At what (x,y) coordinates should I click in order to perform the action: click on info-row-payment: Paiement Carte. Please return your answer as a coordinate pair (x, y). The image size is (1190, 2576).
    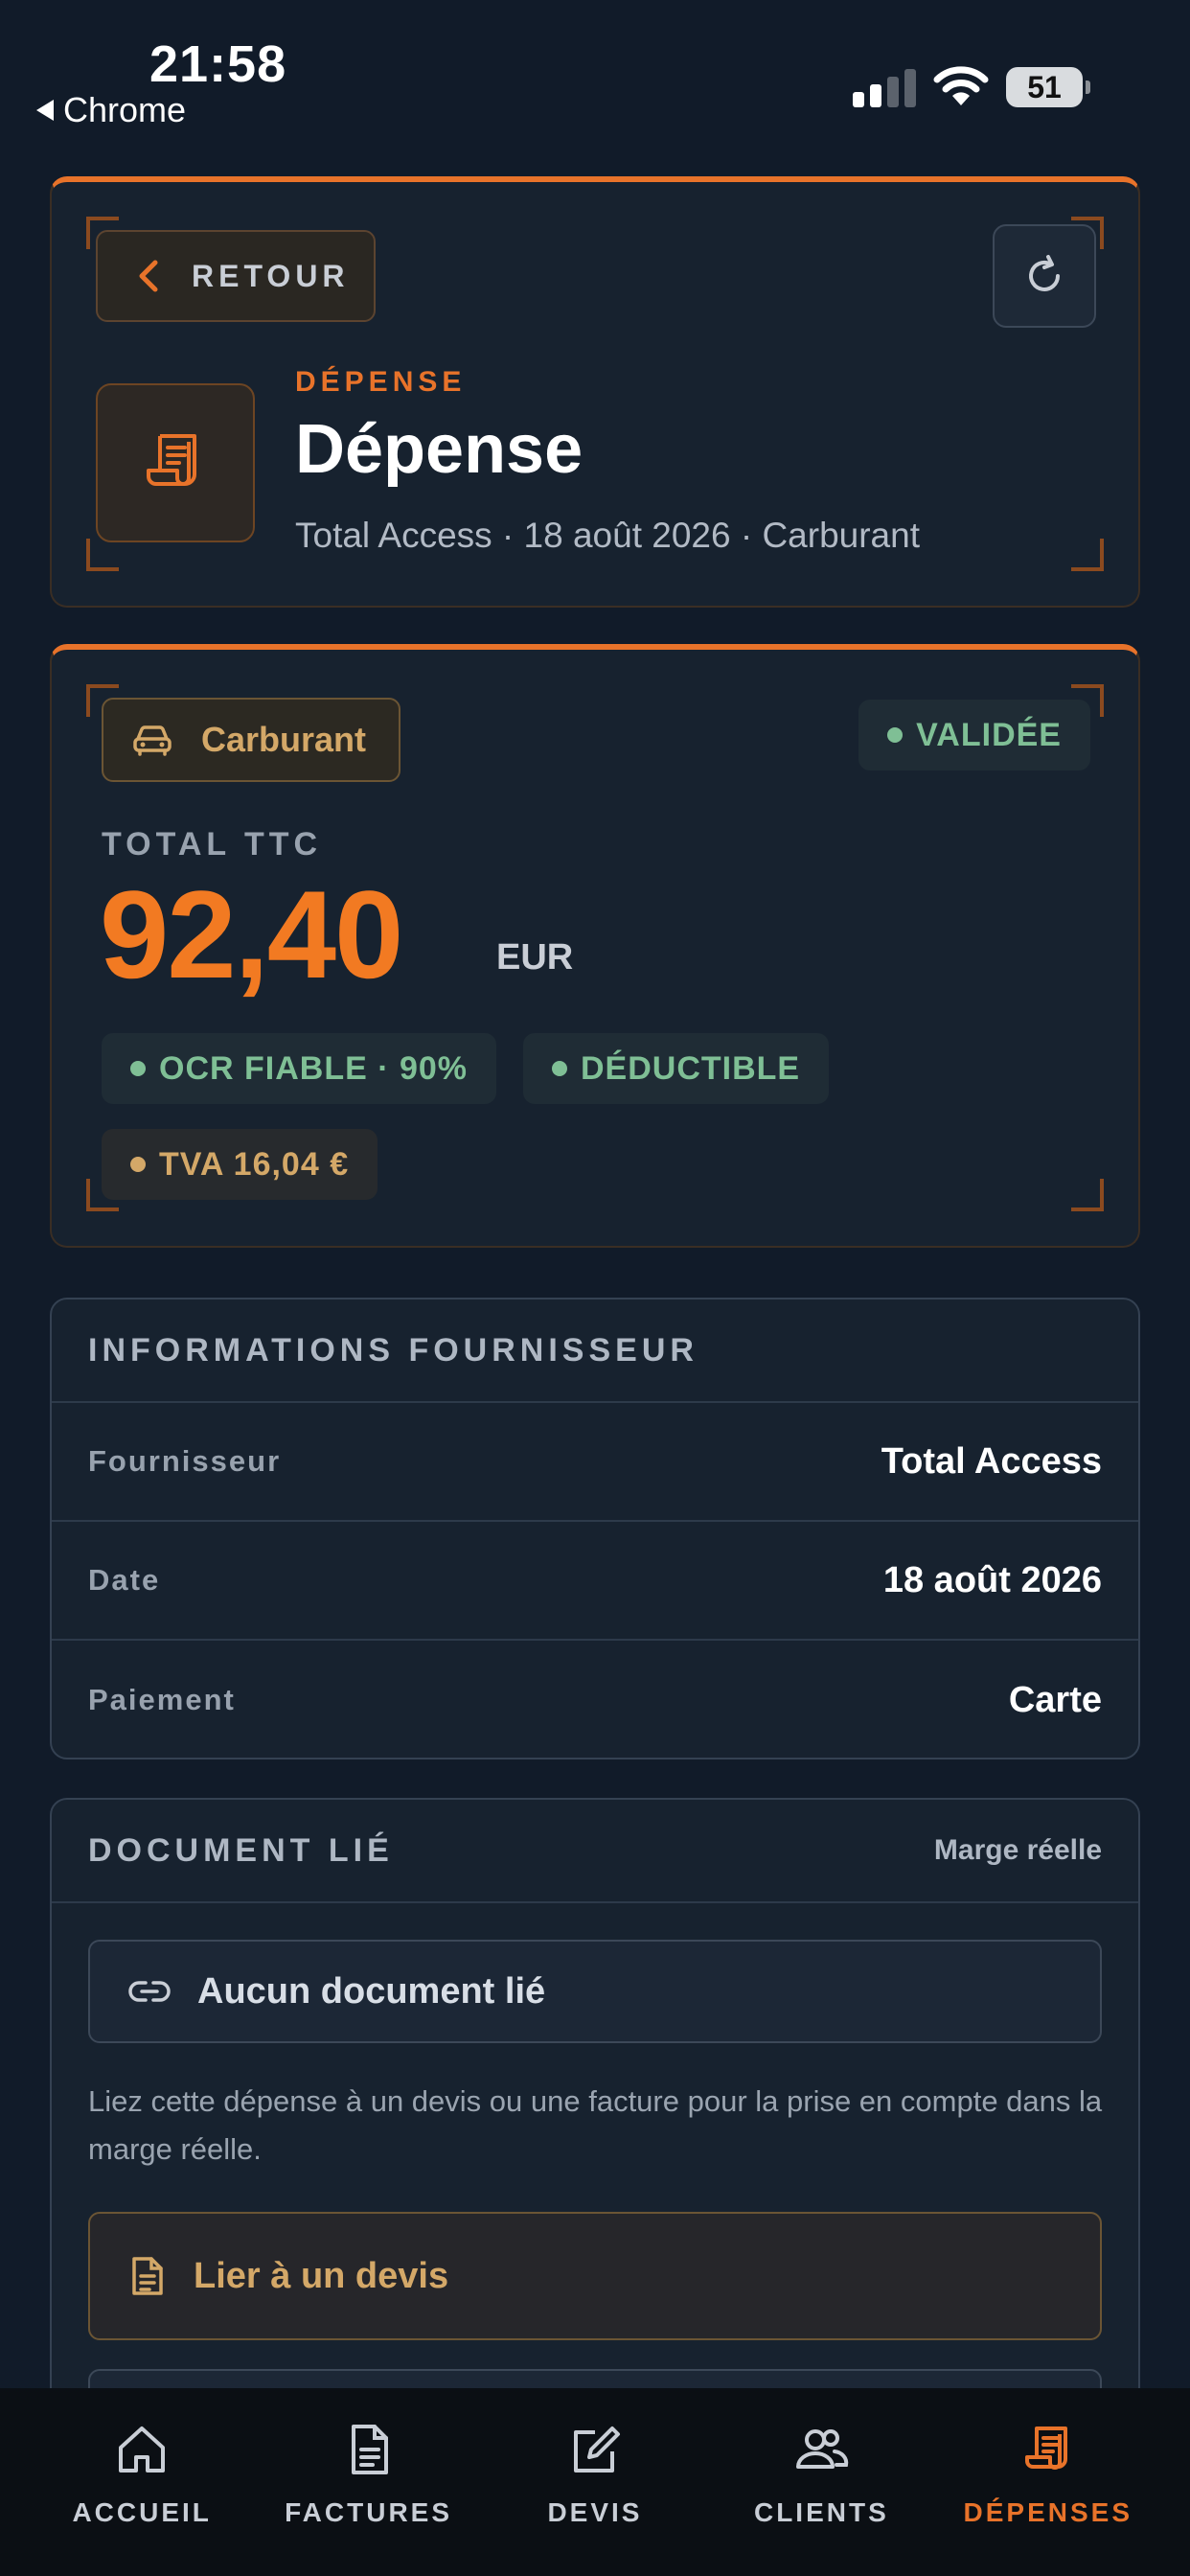
    Looking at the image, I should click on (595, 1699).